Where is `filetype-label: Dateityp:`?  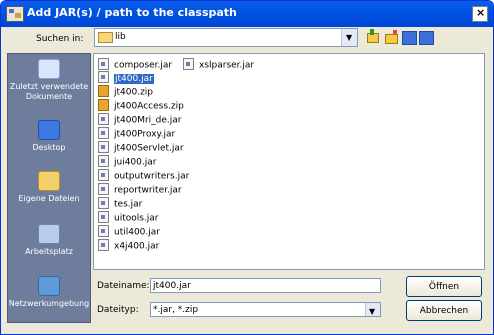
filetype-label: Dateityp: is located at coordinates (118, 310).